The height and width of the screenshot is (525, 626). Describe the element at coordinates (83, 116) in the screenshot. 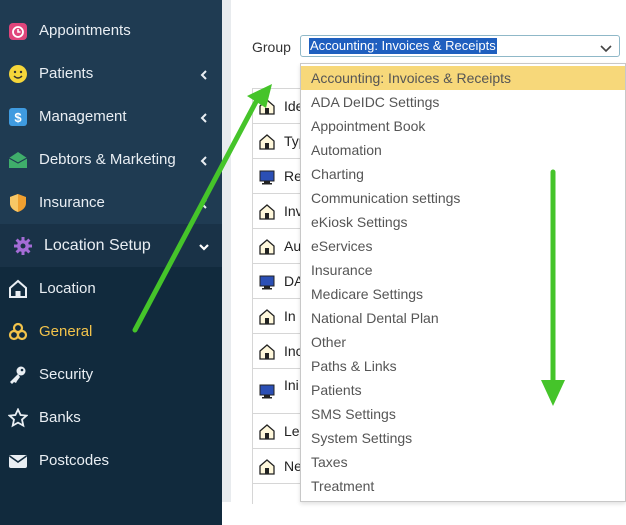

I see `nav-management-label: Management` at that location.